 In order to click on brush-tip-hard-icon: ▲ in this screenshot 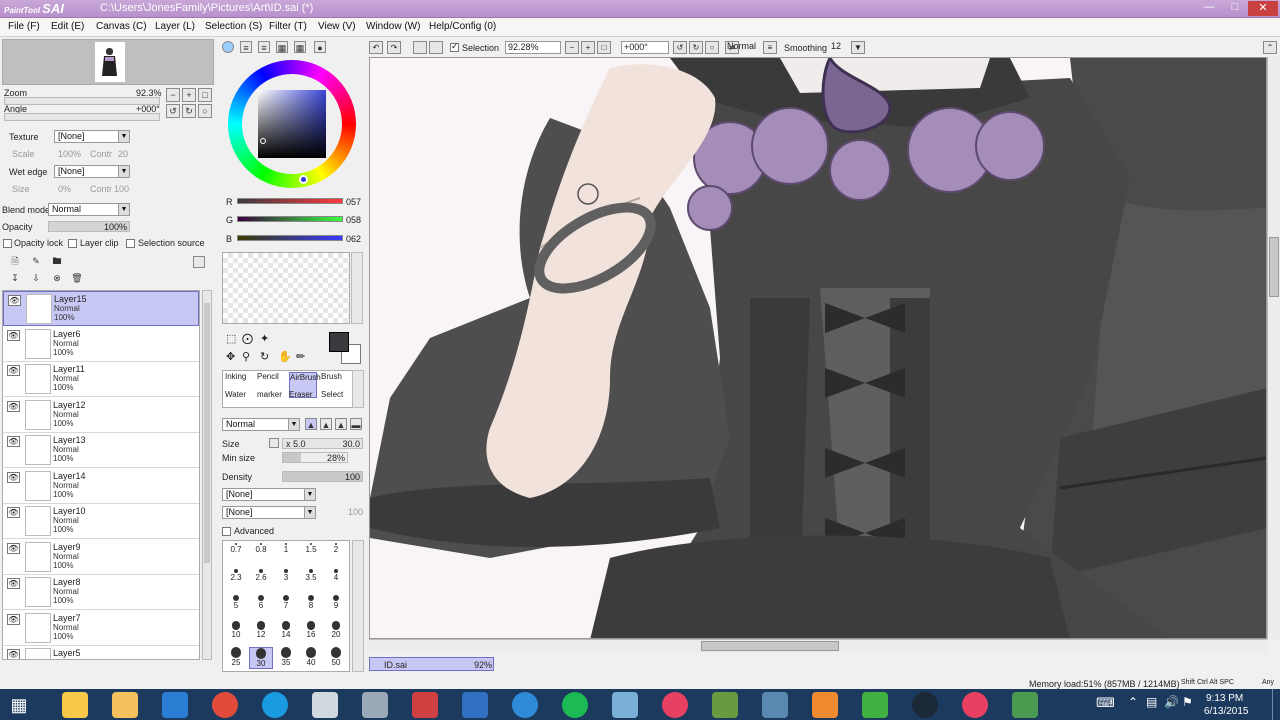, I will do `click(311, 424)`.